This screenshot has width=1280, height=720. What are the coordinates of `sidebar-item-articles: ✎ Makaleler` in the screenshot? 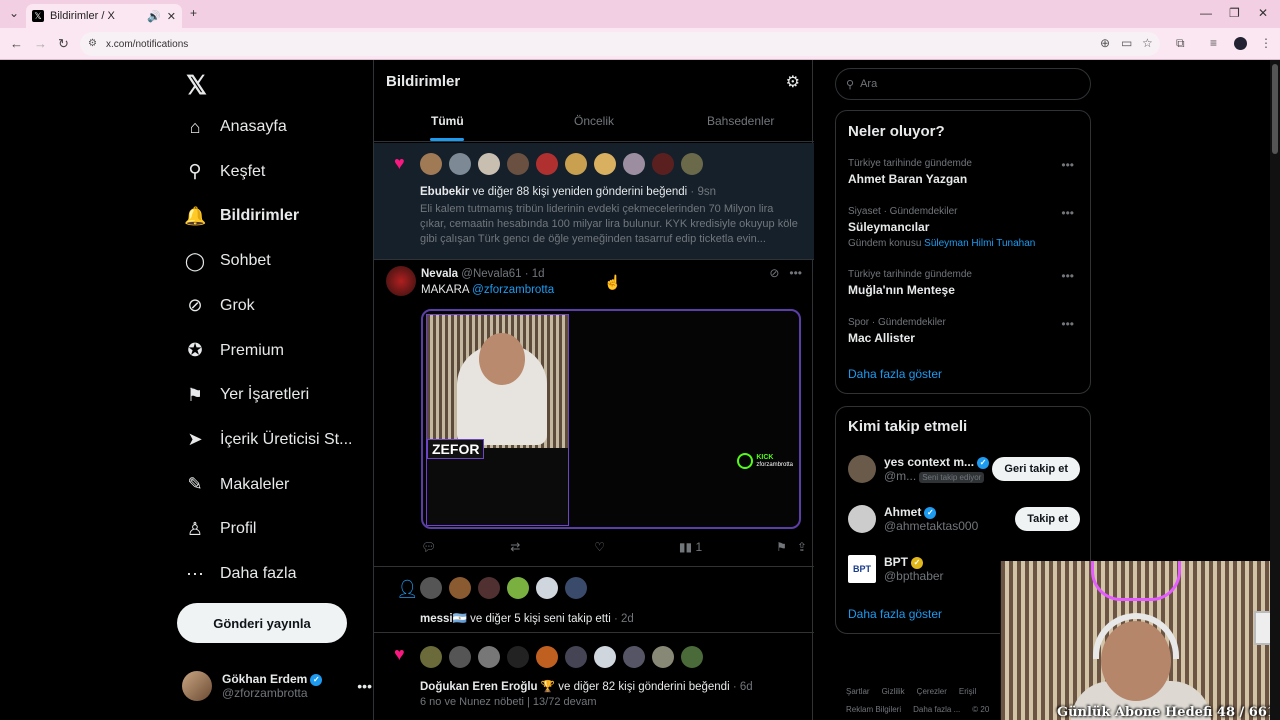 It's located at (236, 485).